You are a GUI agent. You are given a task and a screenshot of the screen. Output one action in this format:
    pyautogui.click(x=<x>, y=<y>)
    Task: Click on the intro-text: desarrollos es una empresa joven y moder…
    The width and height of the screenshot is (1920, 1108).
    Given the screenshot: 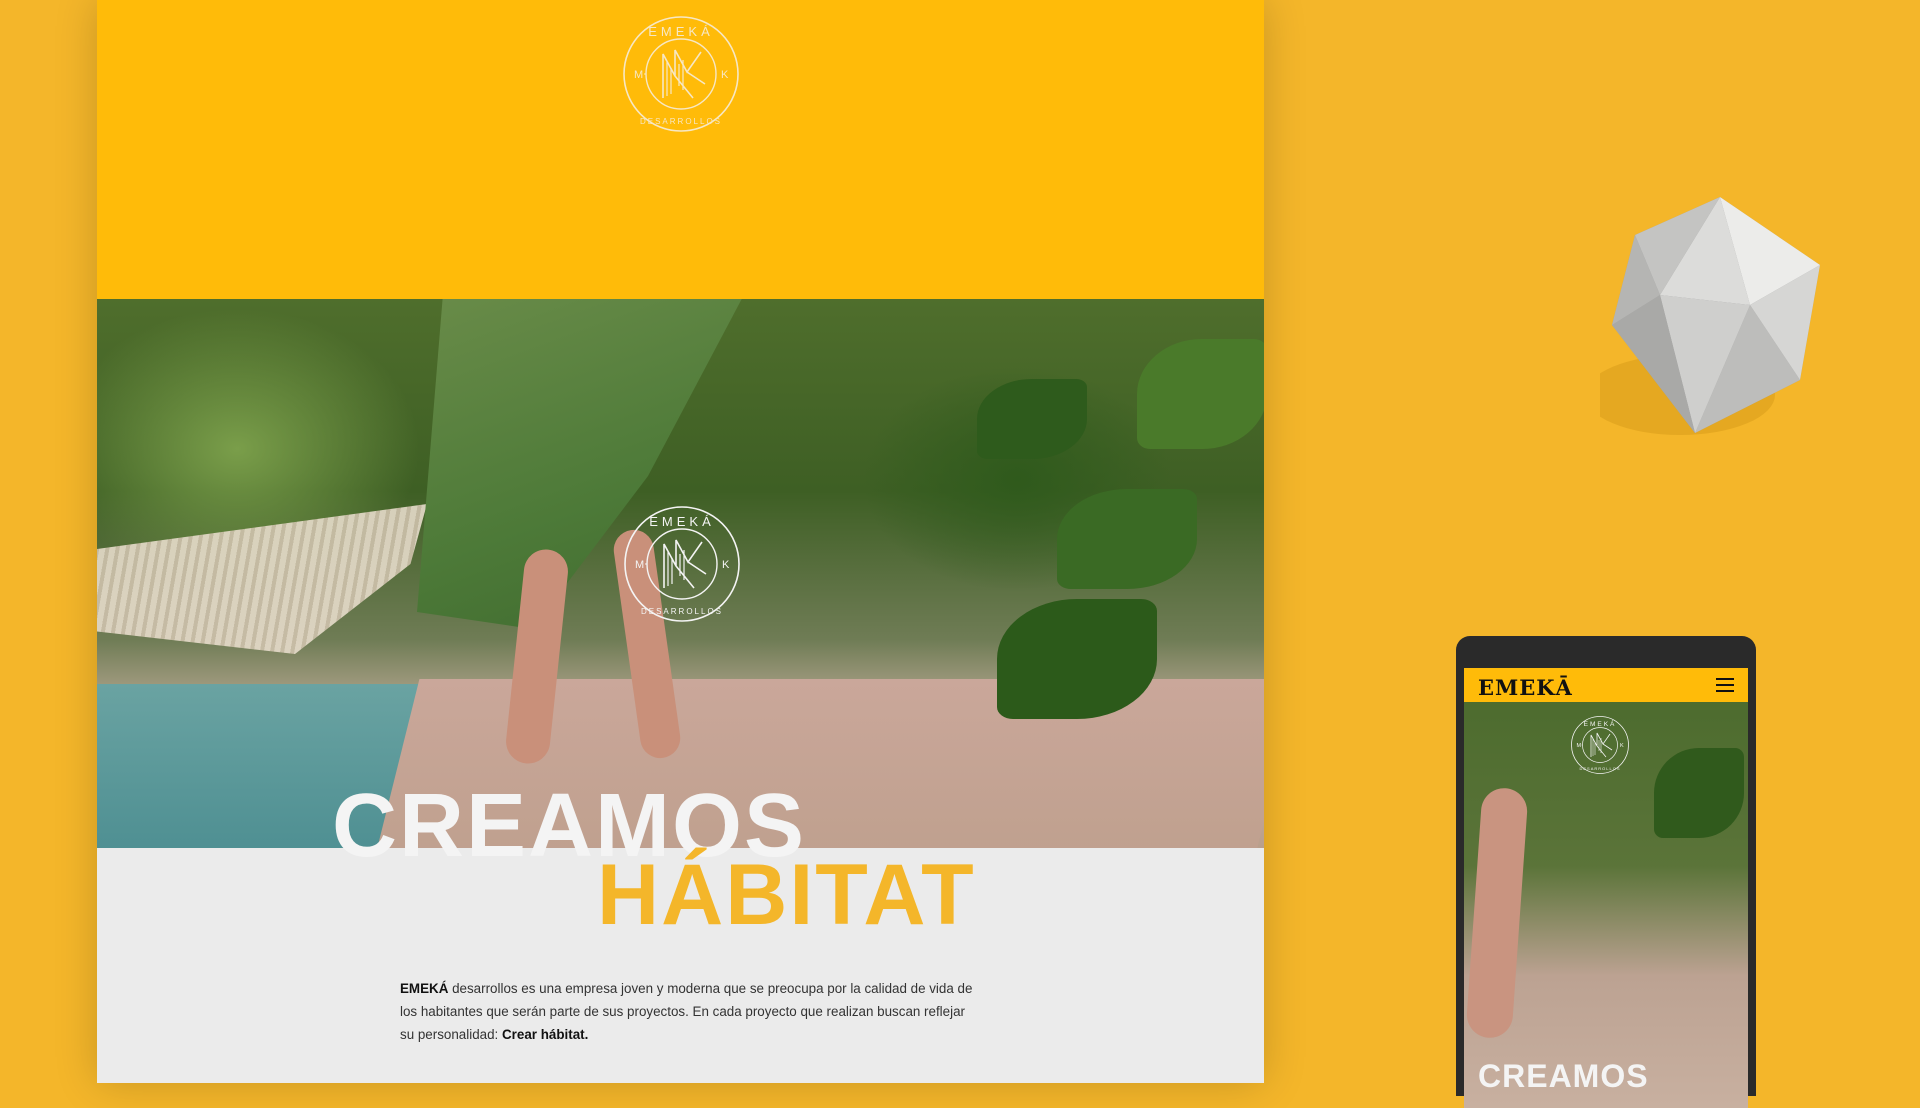 What is the action you would take?
    pyautogui.click(x=686, y=1012)
    